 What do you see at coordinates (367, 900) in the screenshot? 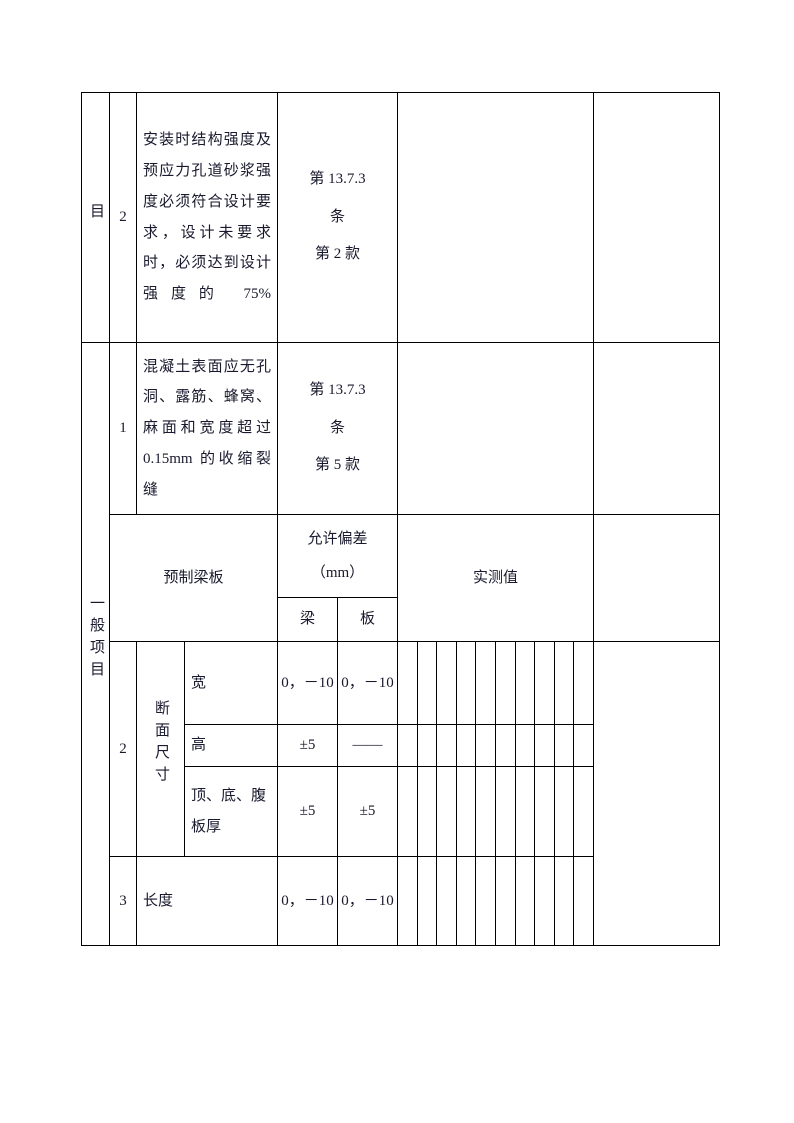
I see `tolerance-slab-value: 0，－10` at bounding box center [367, 900].